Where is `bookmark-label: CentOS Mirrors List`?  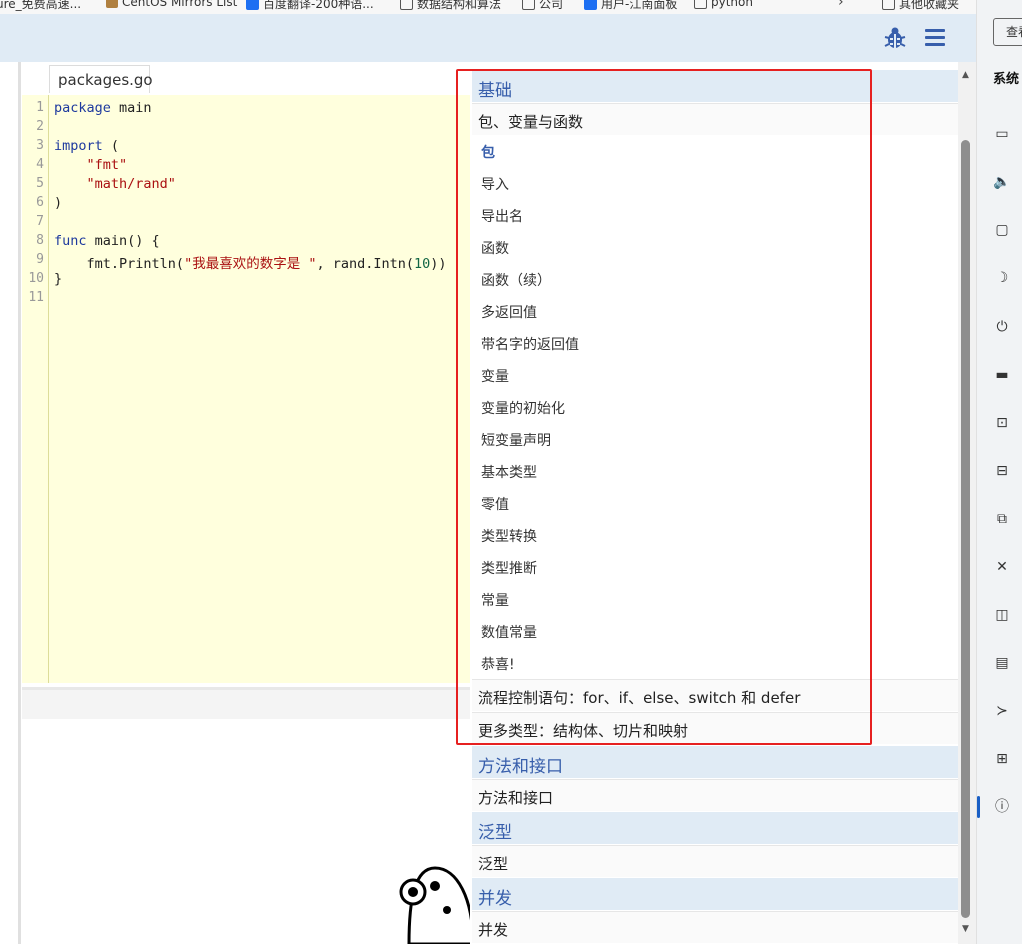 bookmark-label: CentOS Mirrors List is located at coordinates (180, 4).